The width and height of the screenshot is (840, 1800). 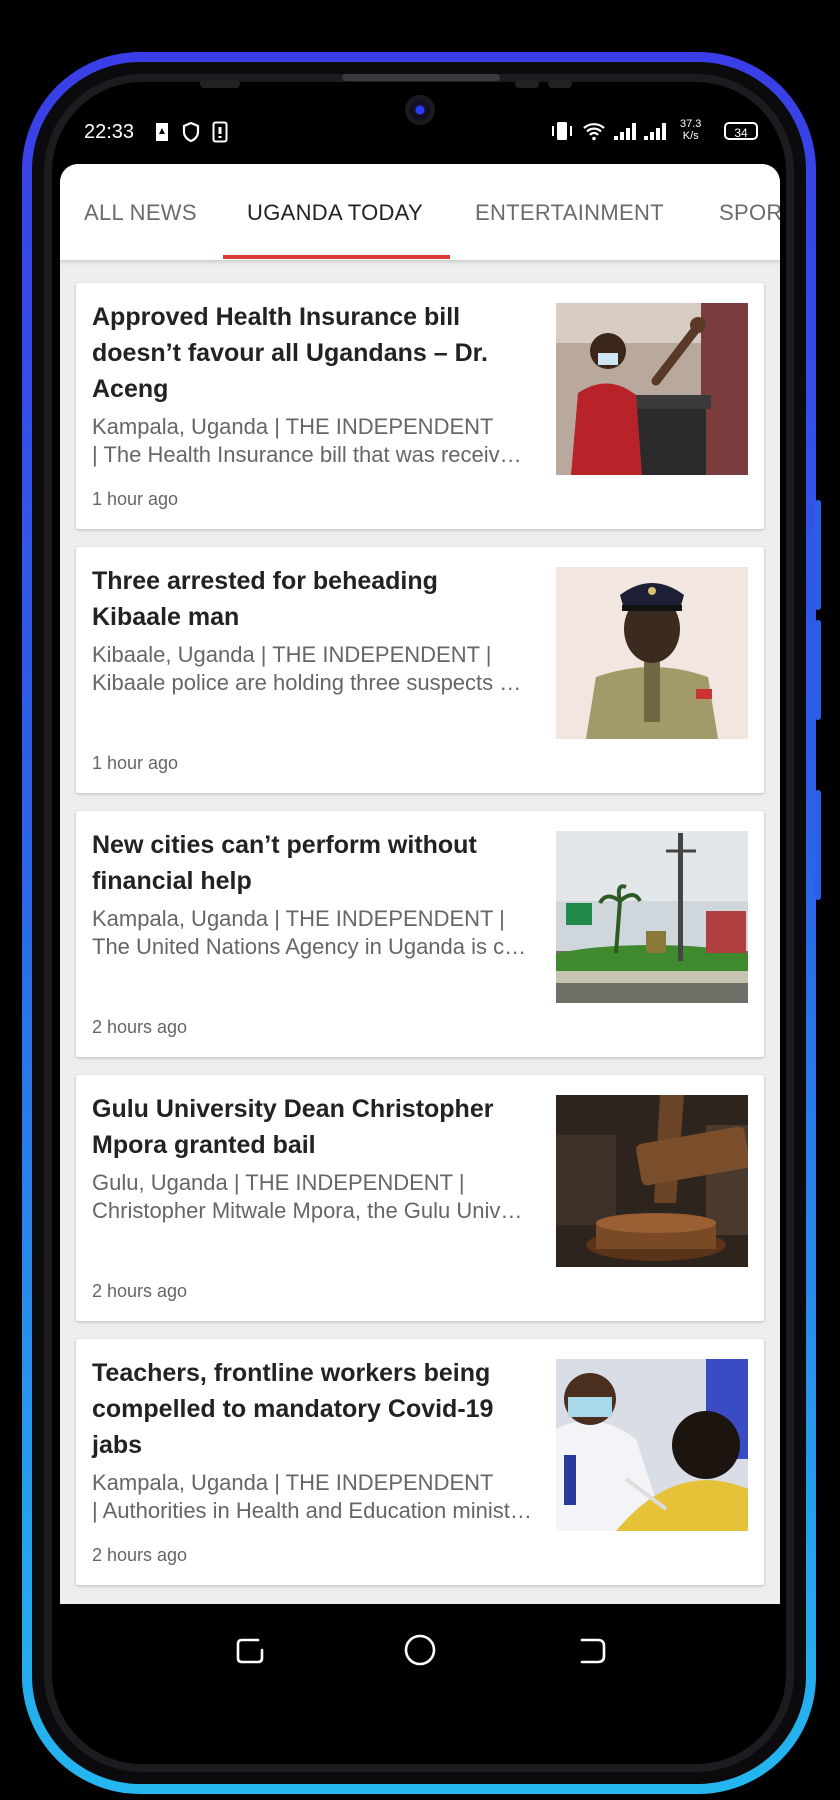 What do you see at coordinates (220, 132) in the screenshot?
I see `phone-status-icon` at bounding box center [220, 132].